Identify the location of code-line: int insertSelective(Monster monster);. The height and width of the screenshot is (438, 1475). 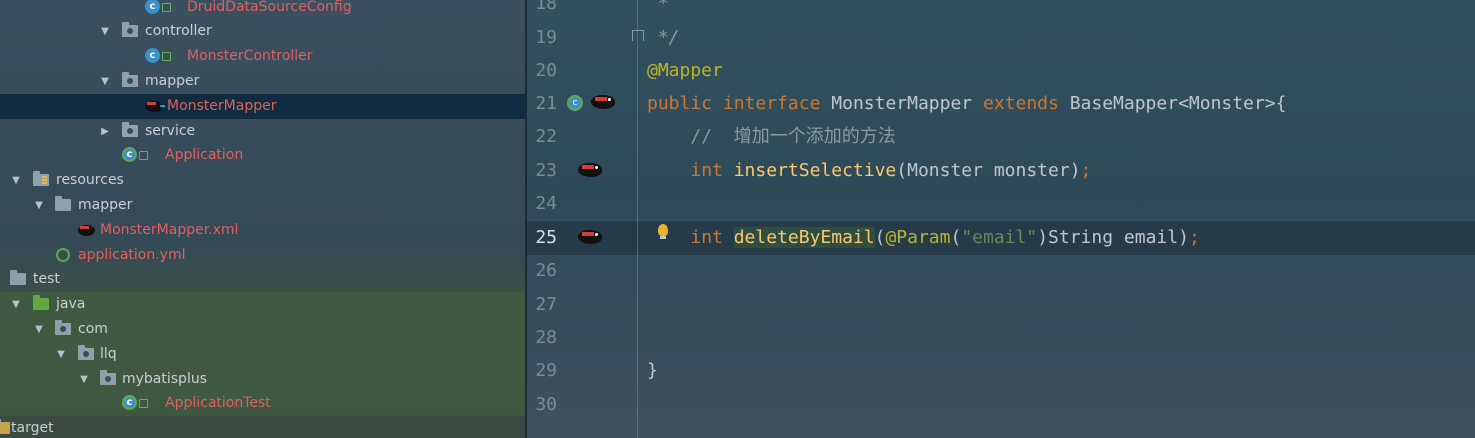
(869, 170).